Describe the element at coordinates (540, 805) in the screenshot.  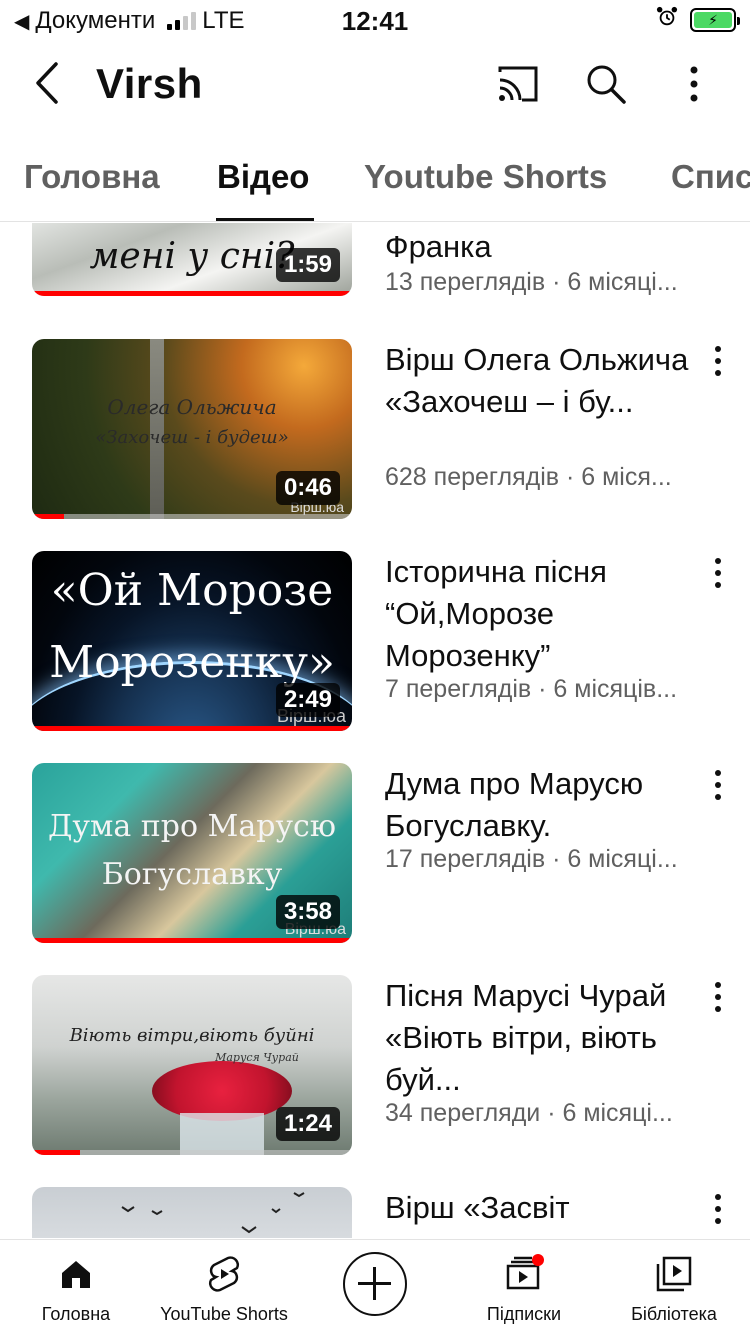
I see `video-title: Дума про Марусю Богуславку.` at that location.